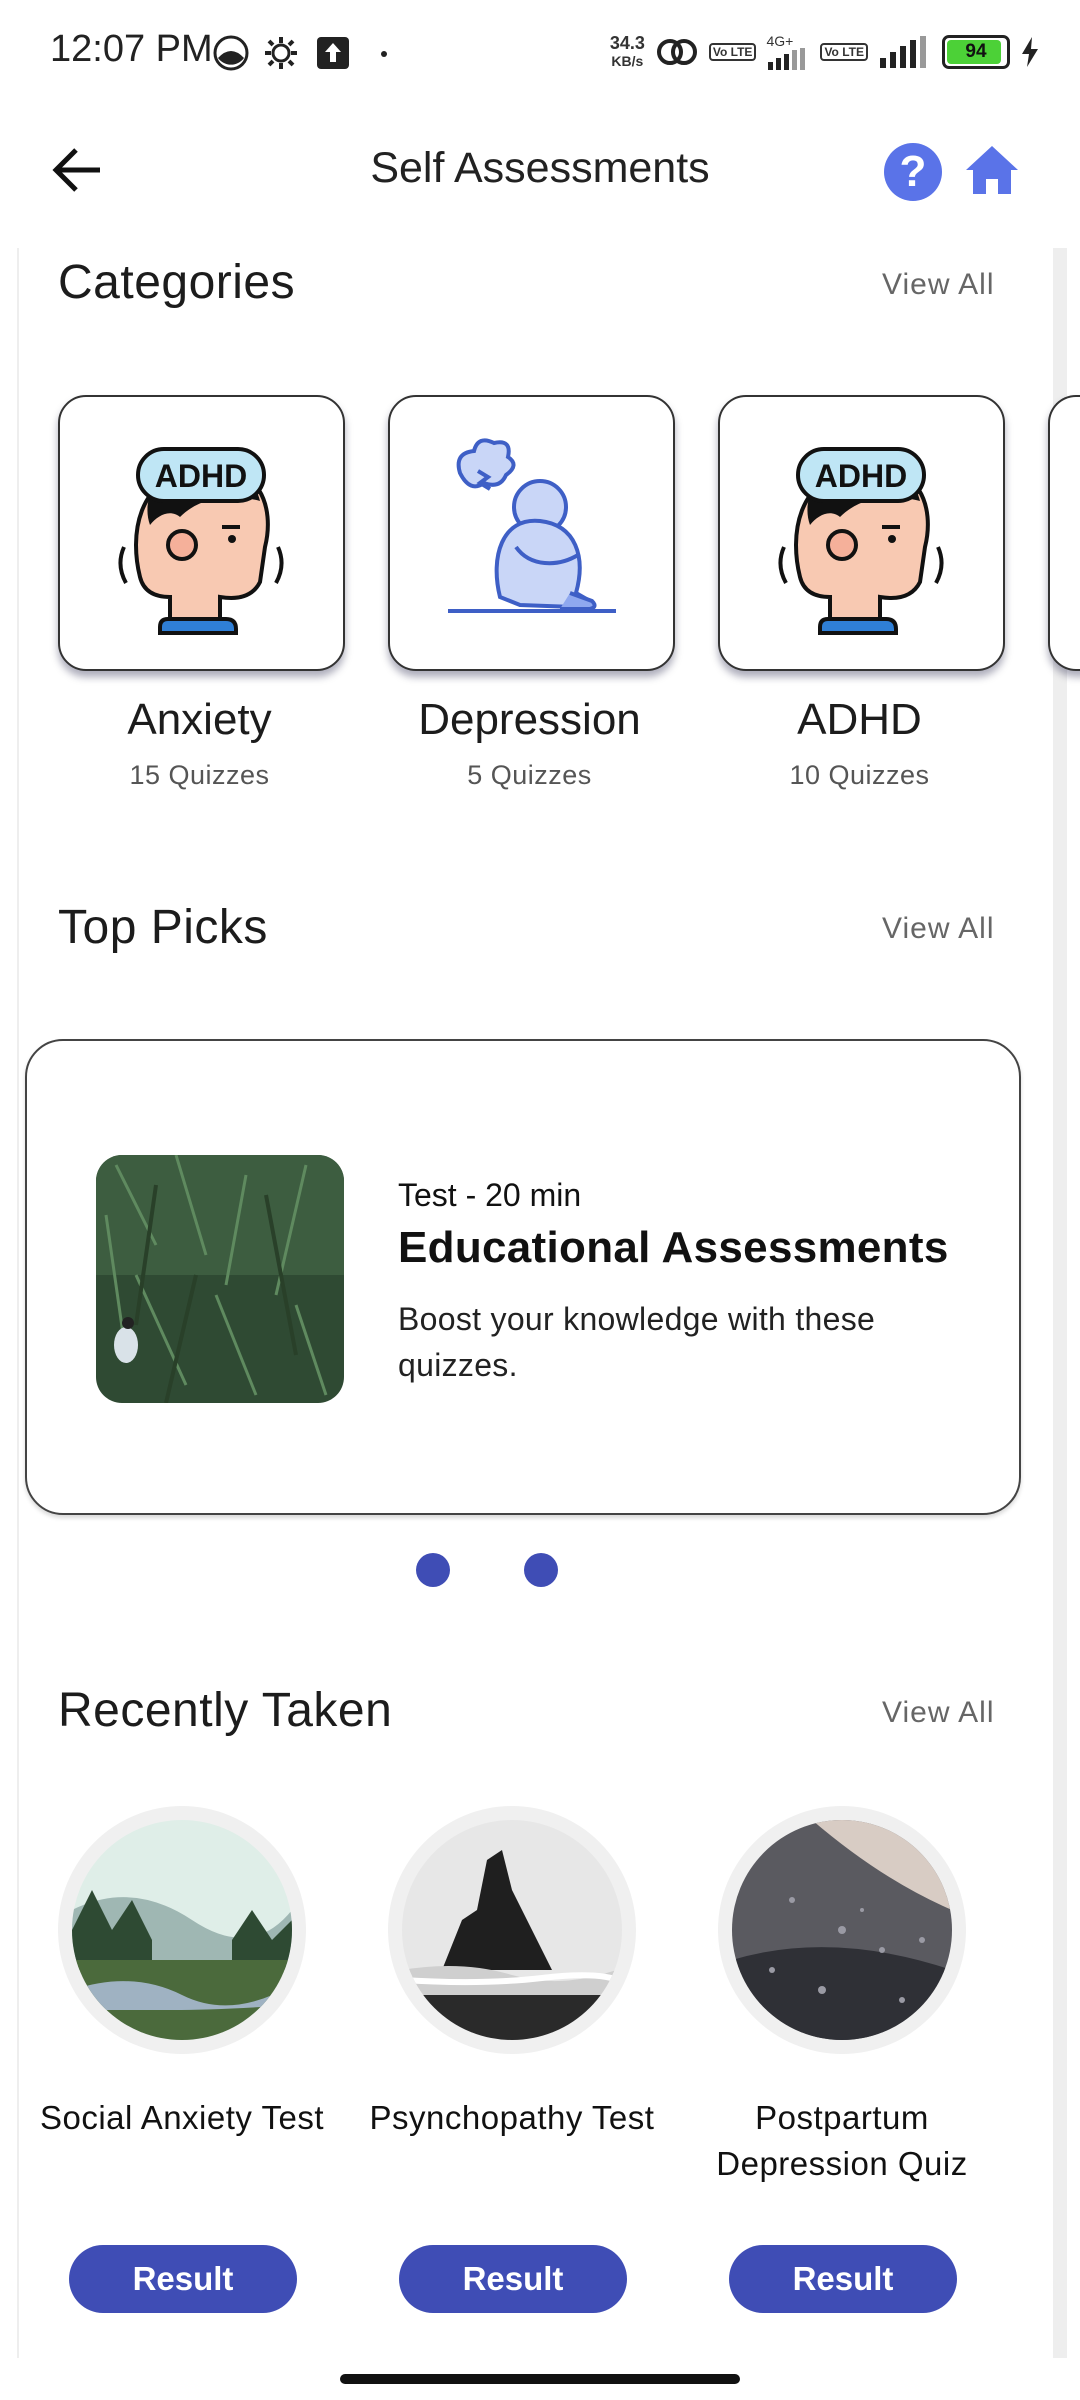 This screenshot has width=1080, height=2400. I want to click on recently-taken-title: Recently Taken, so click(225, 1710).